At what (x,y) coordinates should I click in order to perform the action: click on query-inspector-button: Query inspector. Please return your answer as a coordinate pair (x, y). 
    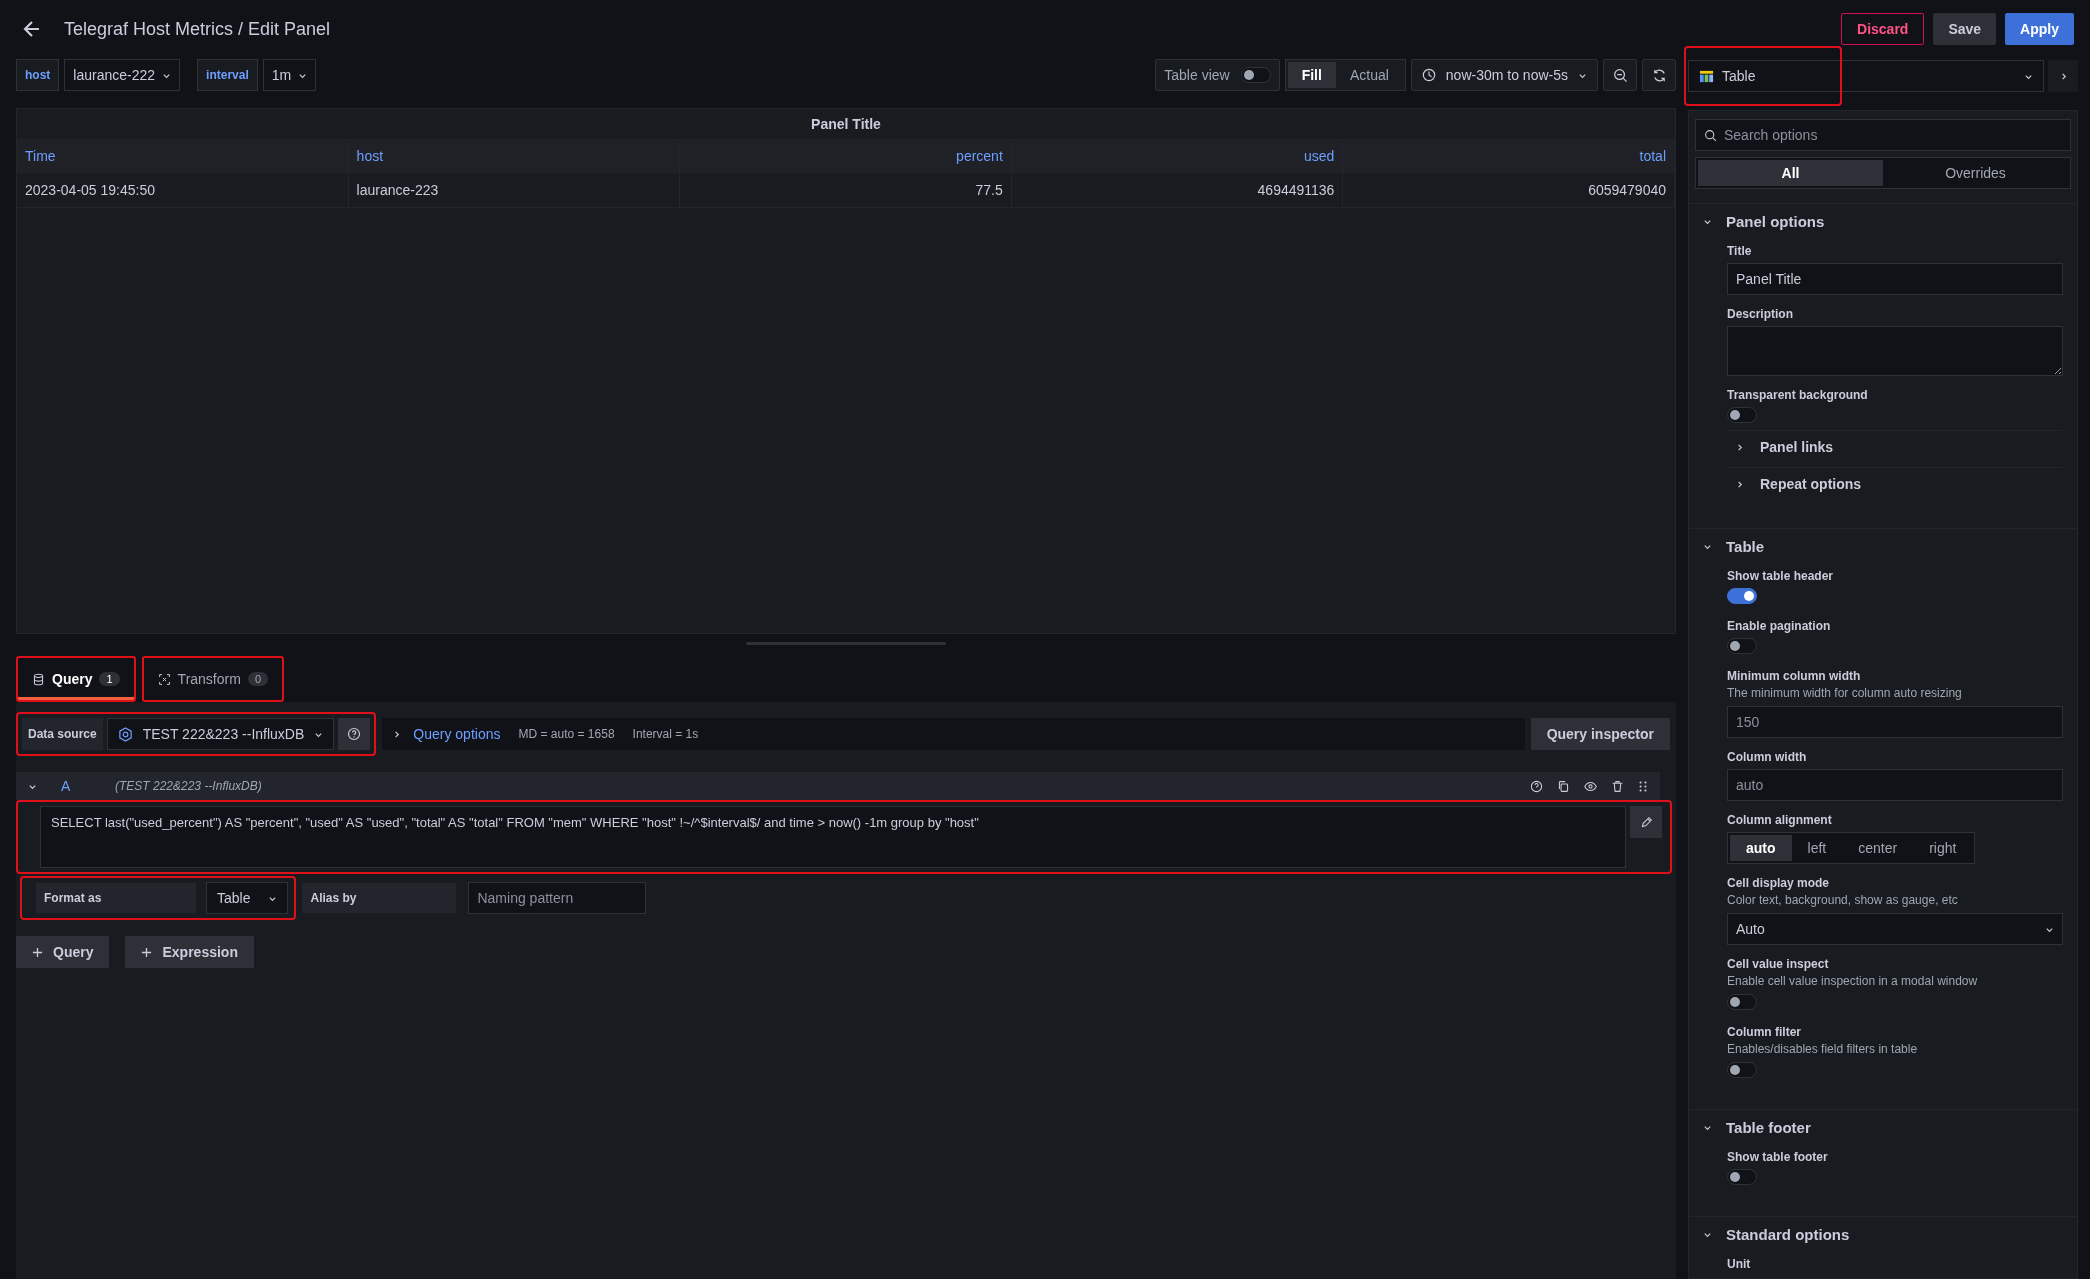
    Looking at the image, I should click on (1600, 734).